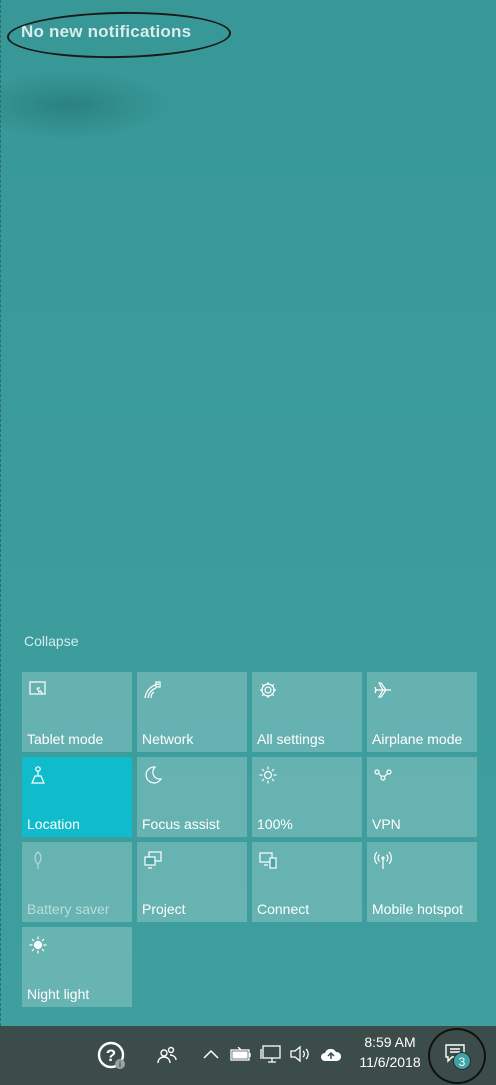 This screenshot has height=1085, width=496. I want to click on clock: 8:59 AM 11/6/2018, so click(390, 1052).